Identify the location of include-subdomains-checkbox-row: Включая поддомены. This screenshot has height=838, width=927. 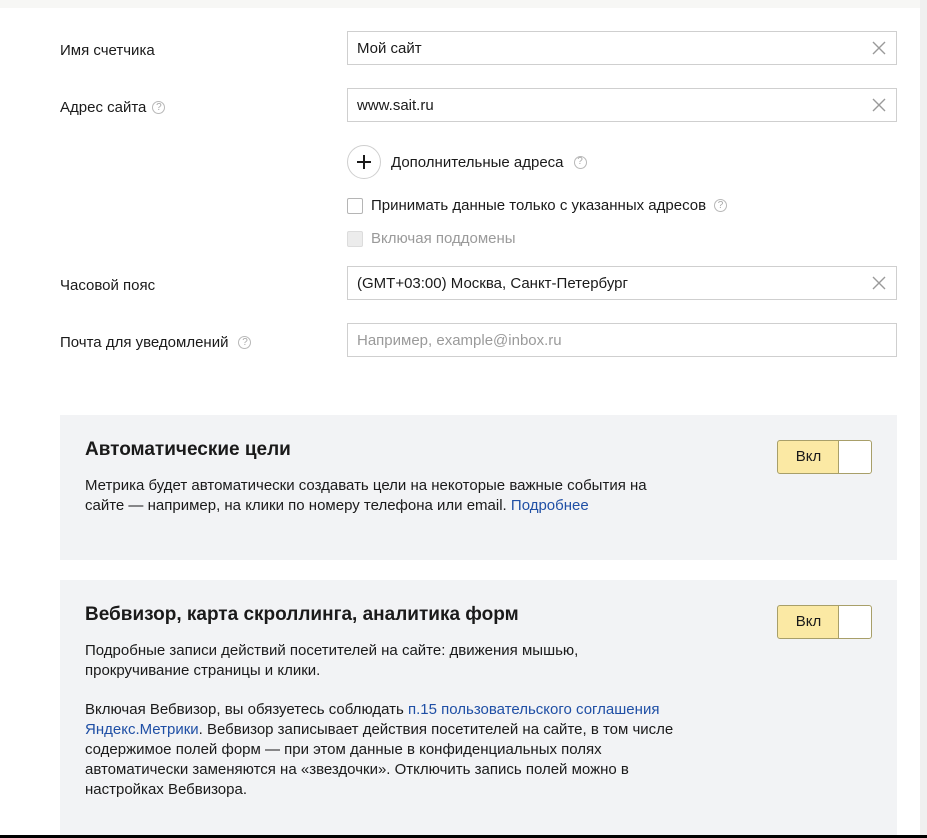
(431, 238).